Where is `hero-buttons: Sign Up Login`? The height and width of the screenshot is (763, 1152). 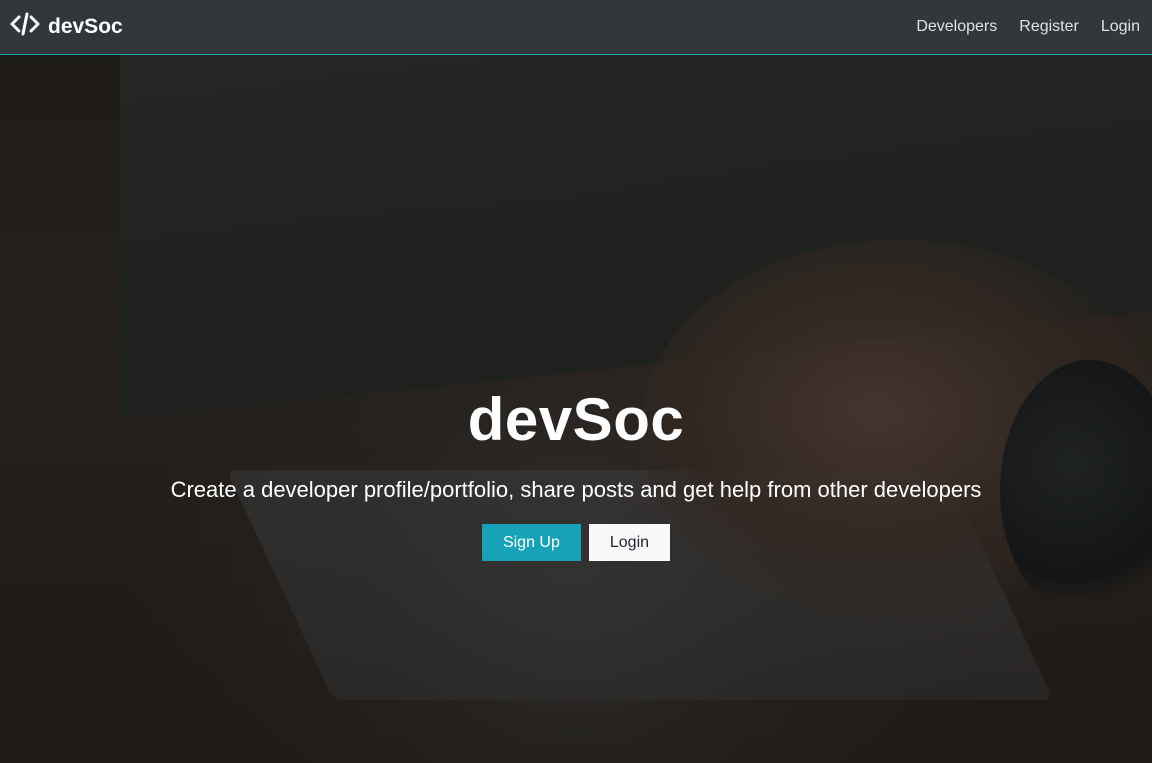
hero-buttons: Sign Up Login is located at coordinates (576, 542).